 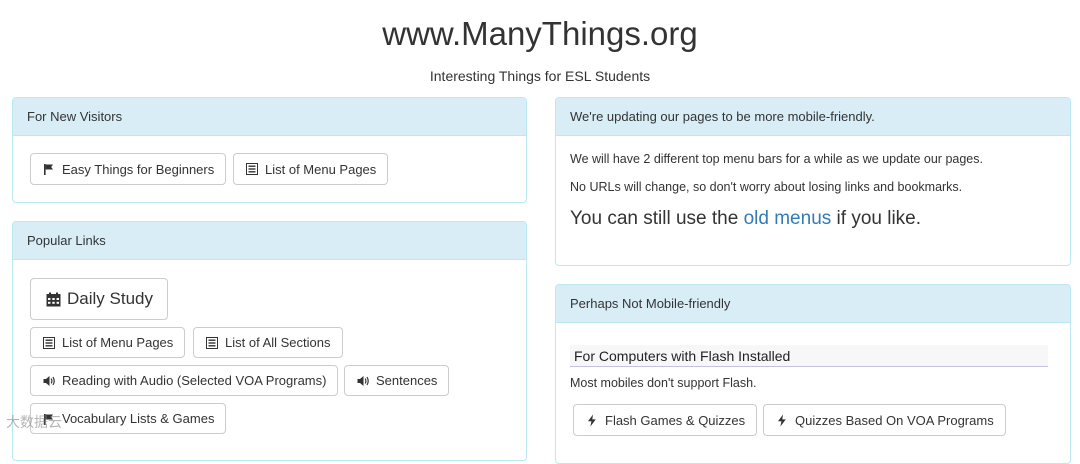 What do you see at coordinates (49, 169) in the screenshot?
I see `flag-icon` at bounding box center [49, 169].